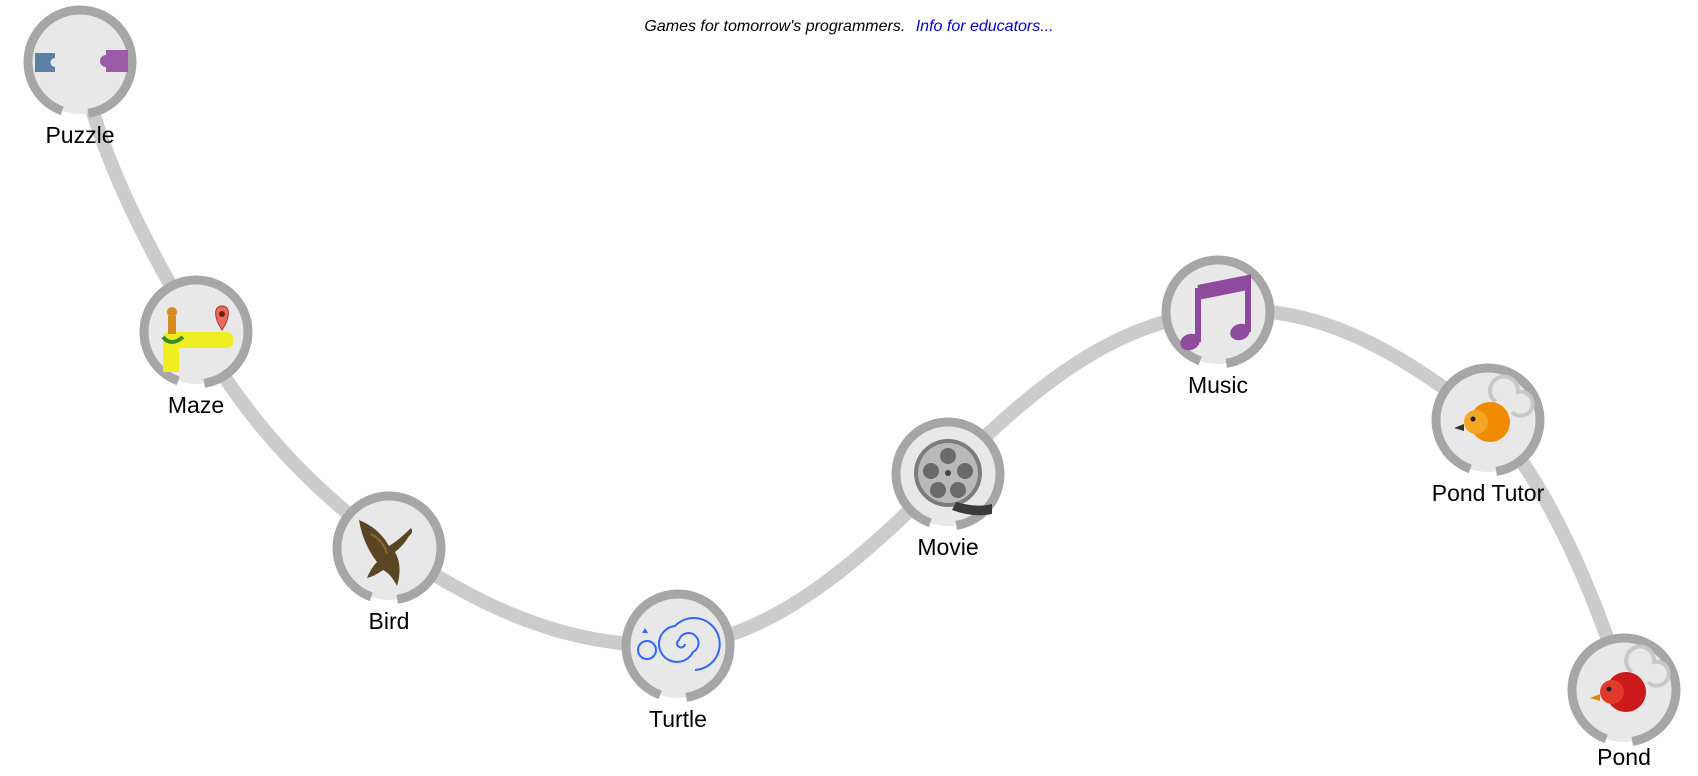 This screenshot has width=1698, height=776. What do you see at coordinates (948, 474) in the screenshot?
I see `film-reel-icon` at bounding box center [948, 474].